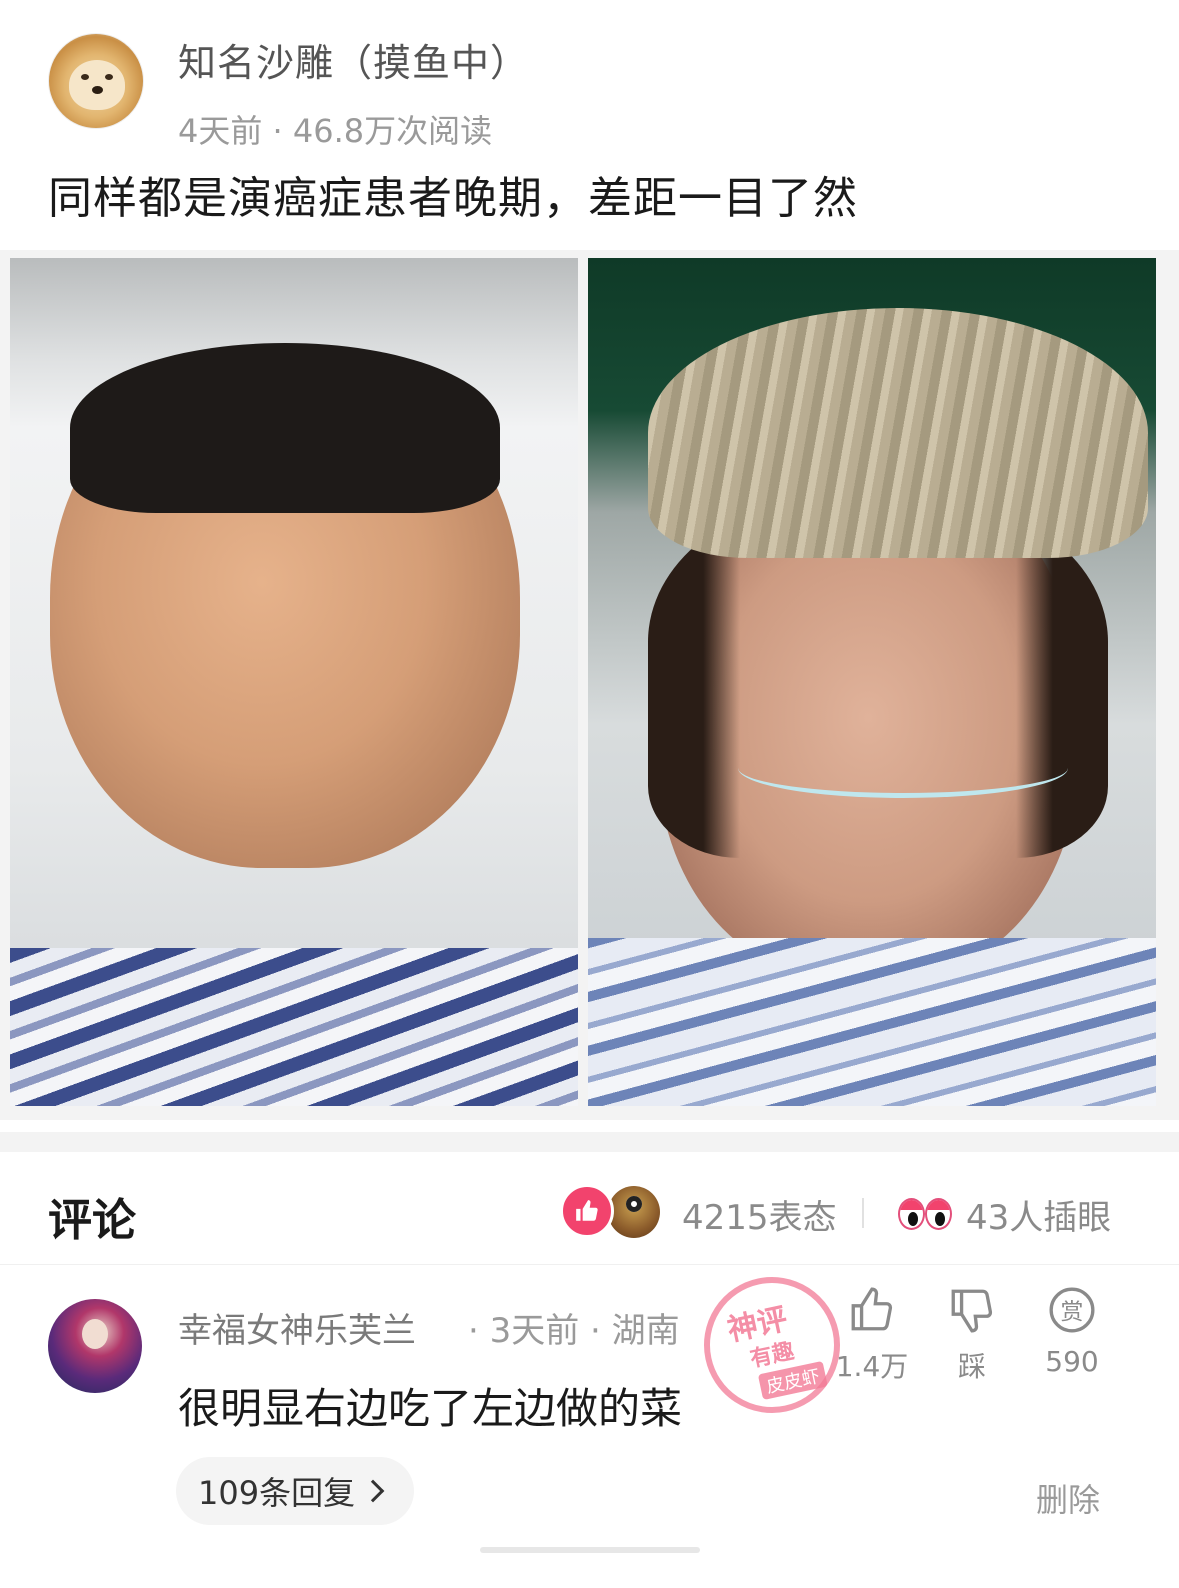 The width and height of the screenshot is (1179, 1588). I want to click on reward-icon: 赏, so click(1072, 1310).